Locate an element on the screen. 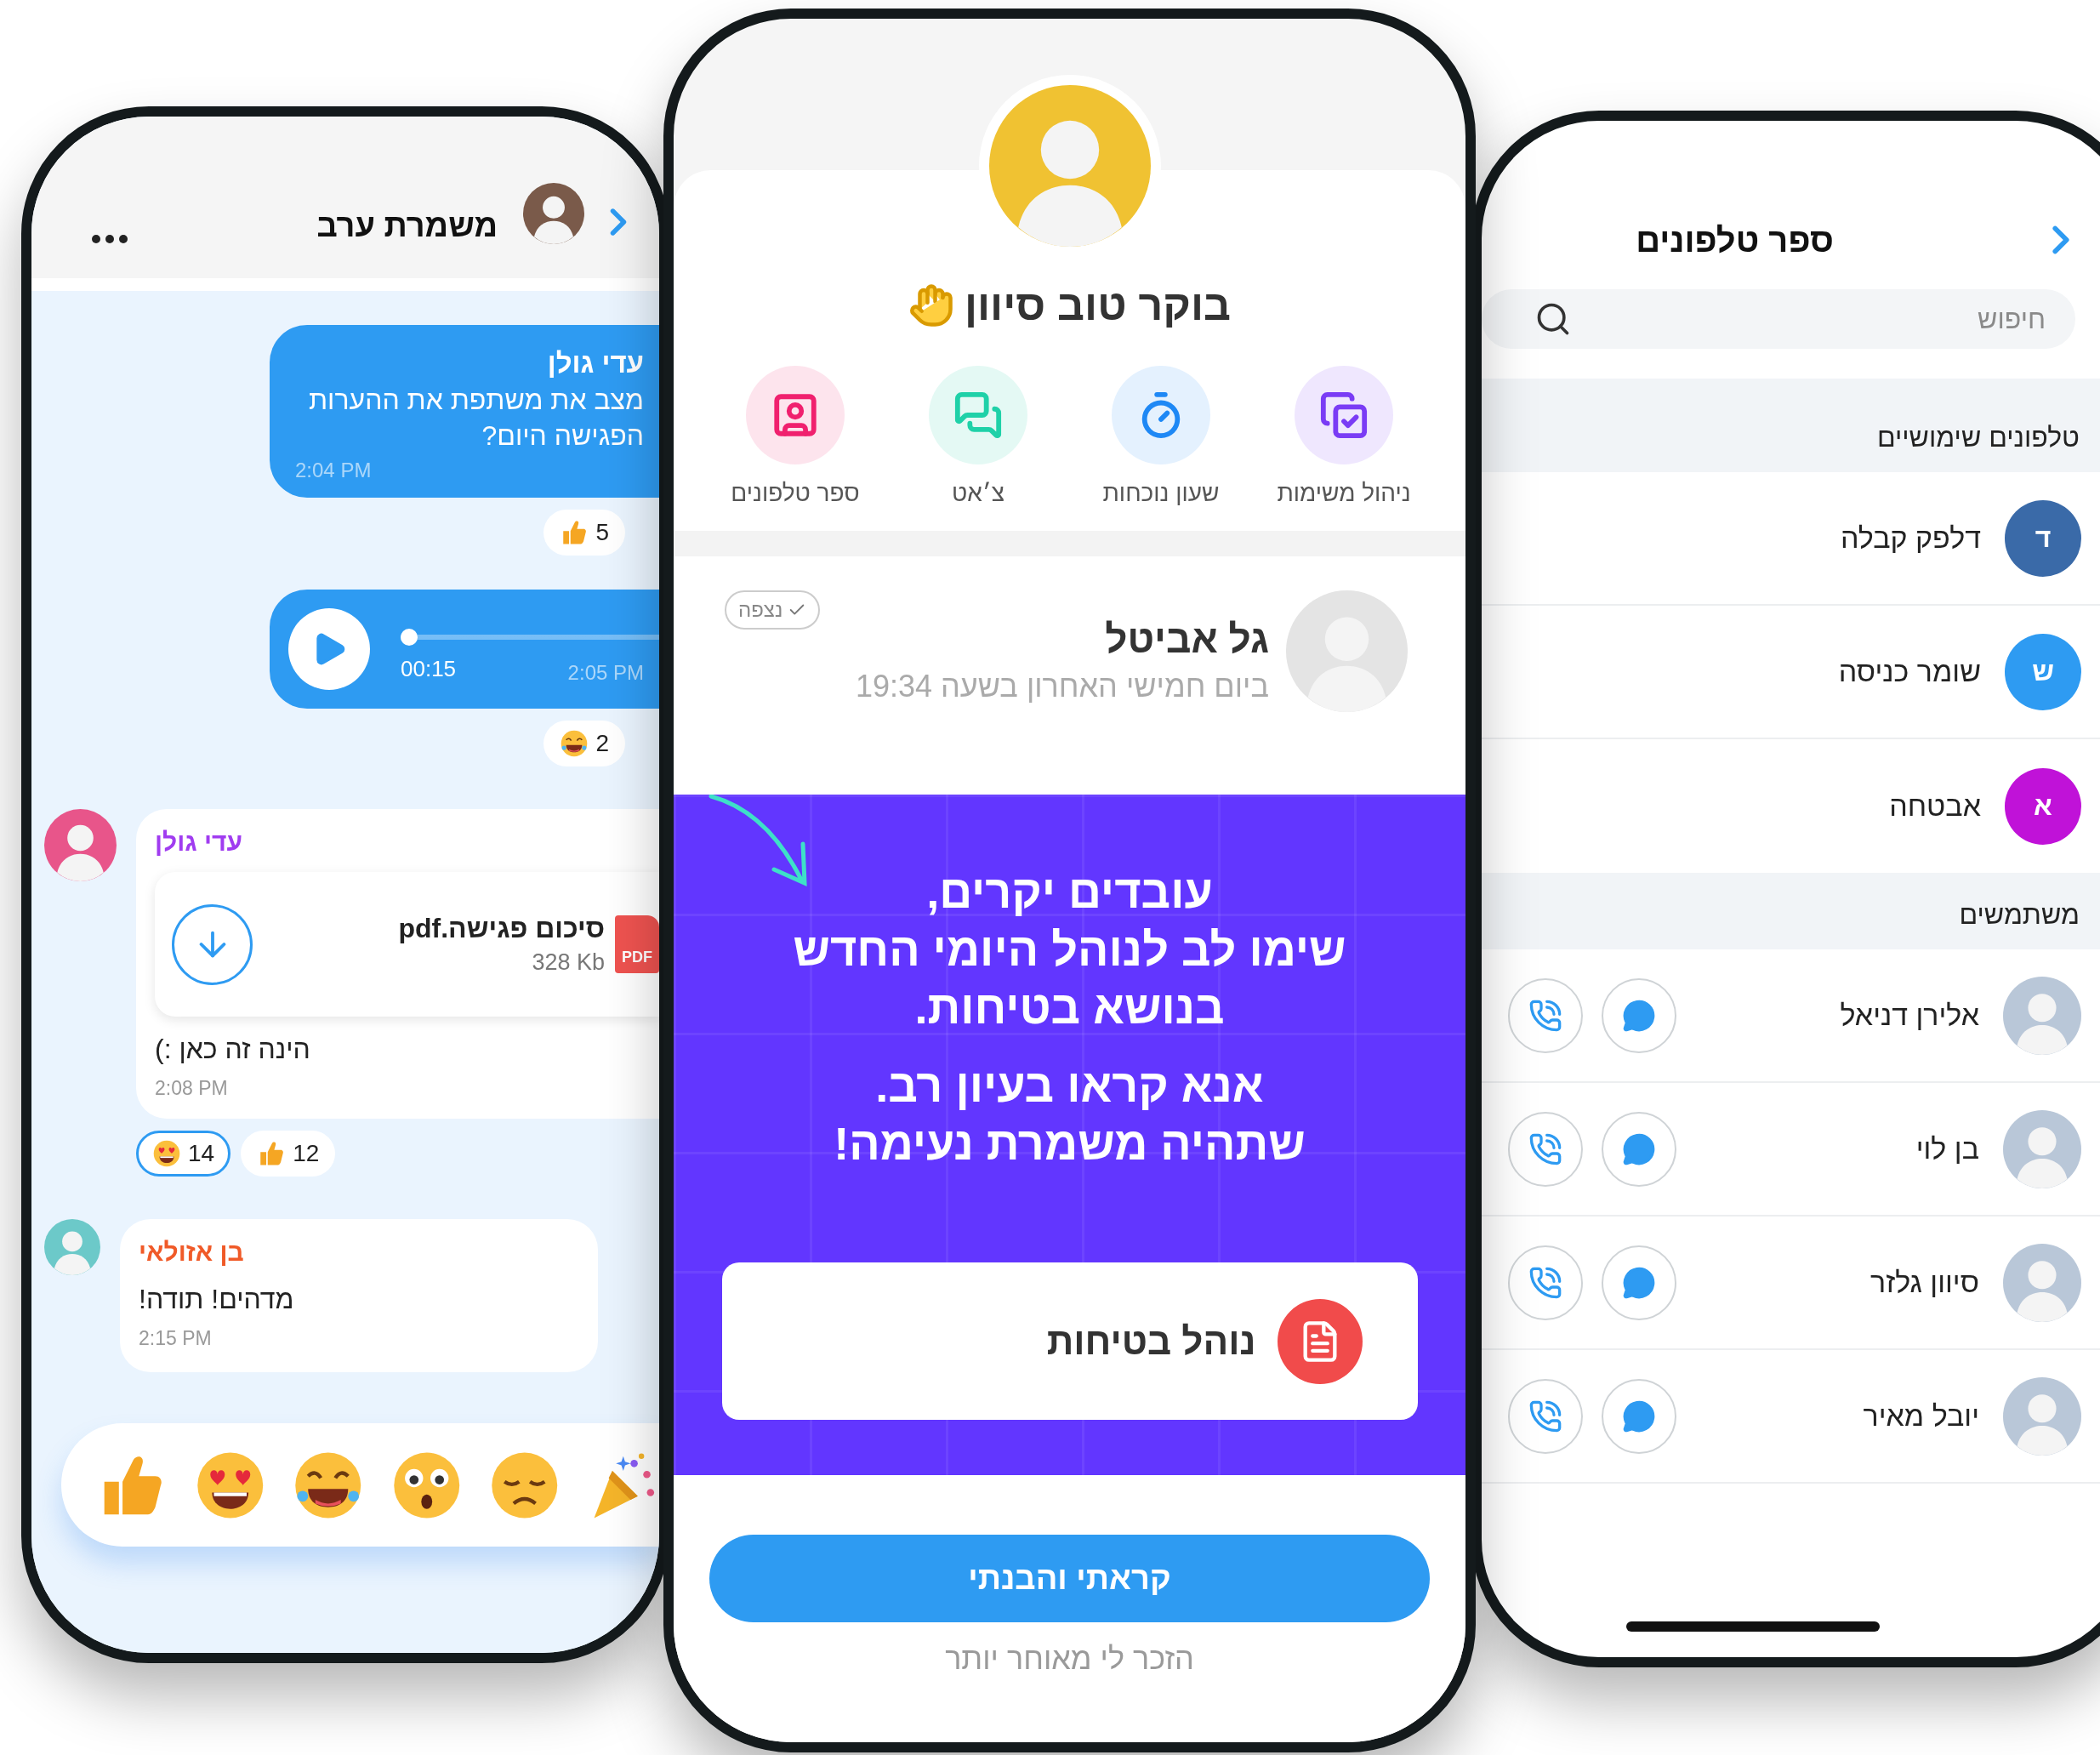 The image size is (2100, 1755). shortcut-label: צ׳אט is located at coordinates (978, 493).